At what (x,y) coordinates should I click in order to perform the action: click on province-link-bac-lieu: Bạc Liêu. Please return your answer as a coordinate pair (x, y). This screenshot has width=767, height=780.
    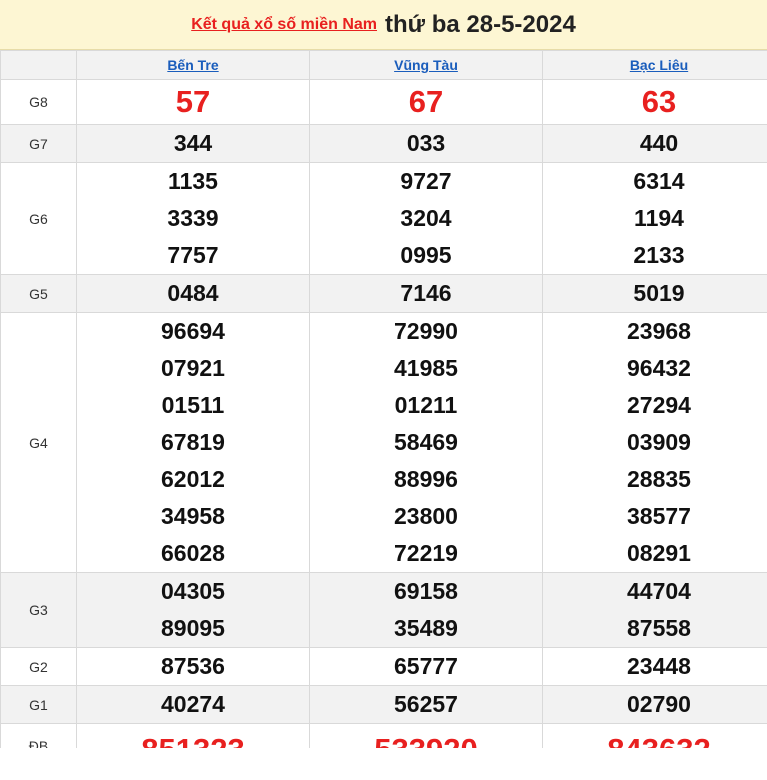
    Looking at the image, I should click on (659, 65).